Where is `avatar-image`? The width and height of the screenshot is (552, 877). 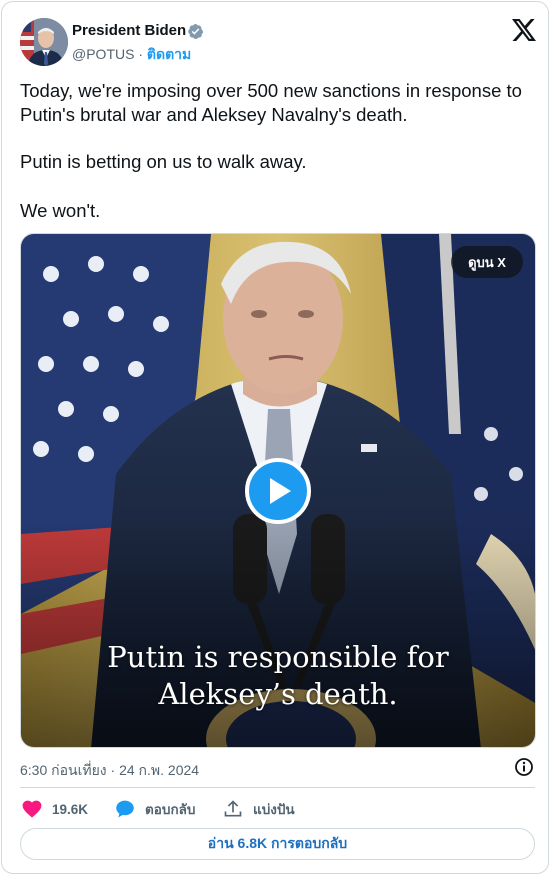
avatar-image is located at coordinates (44, 42).